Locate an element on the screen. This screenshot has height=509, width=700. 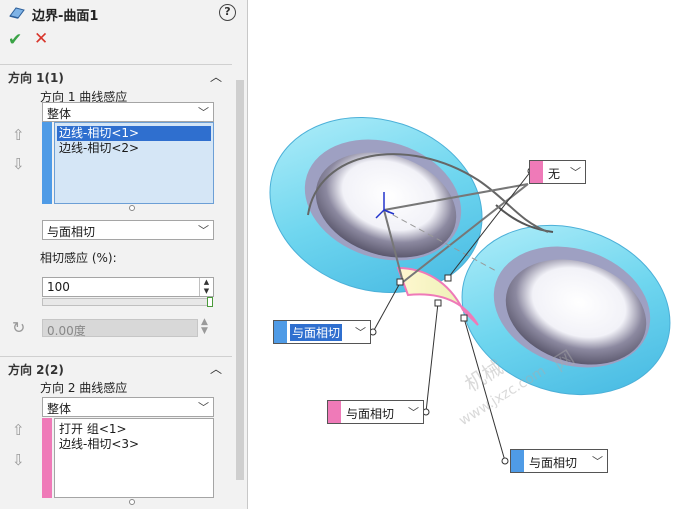
direction2-color-stripe is located at coordinates (47, 458).